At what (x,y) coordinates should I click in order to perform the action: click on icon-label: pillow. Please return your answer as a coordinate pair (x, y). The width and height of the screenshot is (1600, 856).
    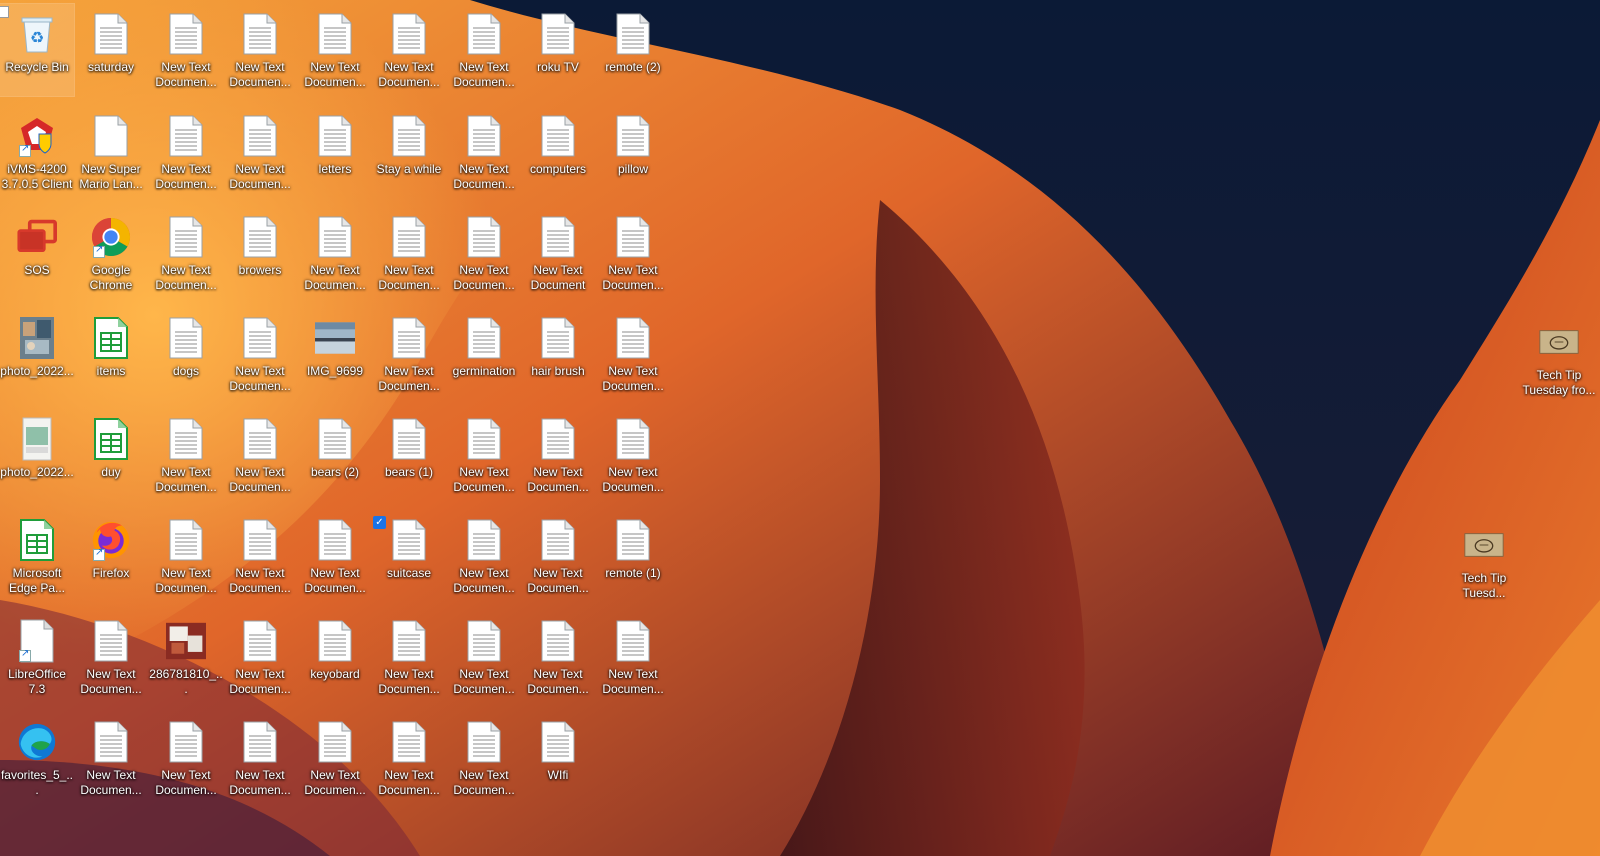
    Looking at the image, I should click on (632, 169).